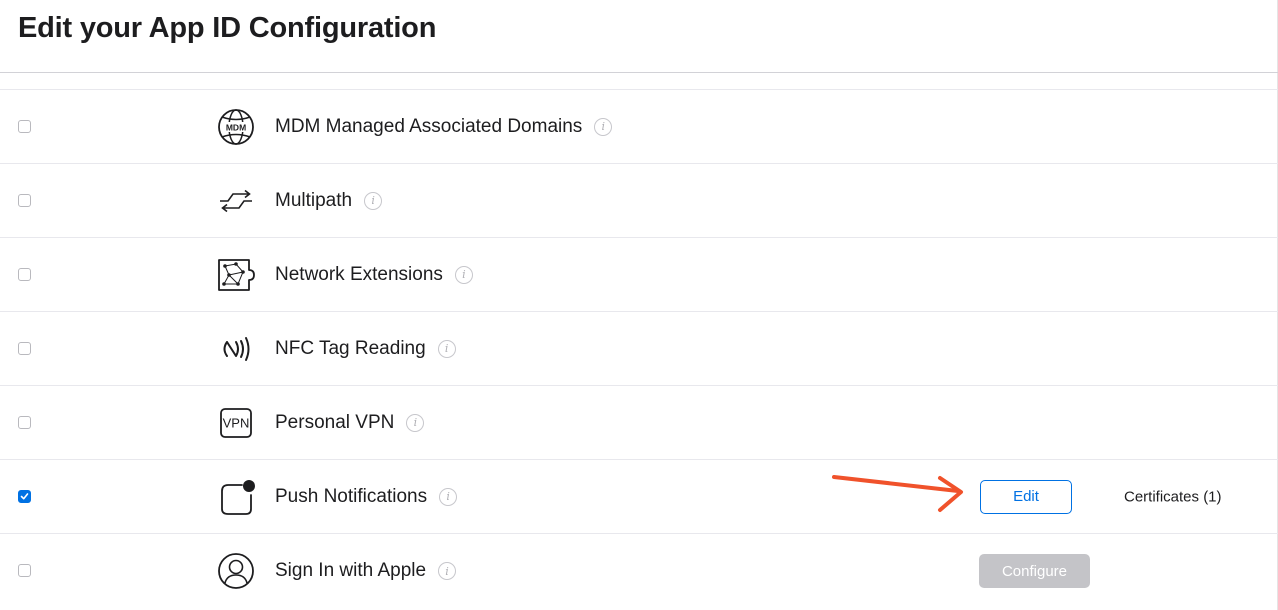  I want to click on checkmark-icon, so click(24, 495).